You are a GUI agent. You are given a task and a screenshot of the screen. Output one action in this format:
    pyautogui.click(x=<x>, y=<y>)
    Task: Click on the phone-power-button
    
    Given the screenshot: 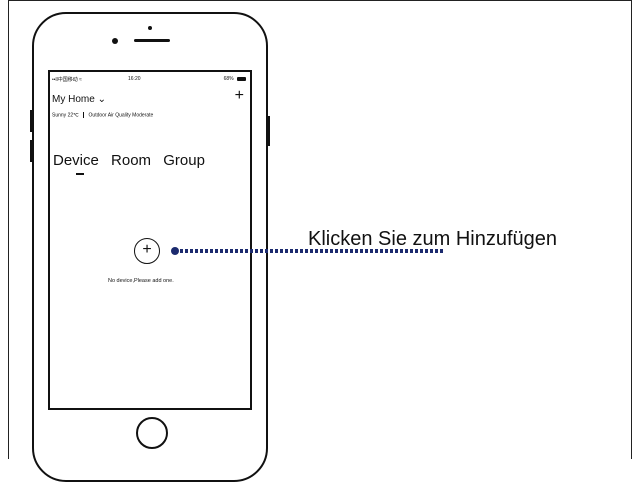 What is the action you would take?
    pyautogui.click(x=268, y=131)
    